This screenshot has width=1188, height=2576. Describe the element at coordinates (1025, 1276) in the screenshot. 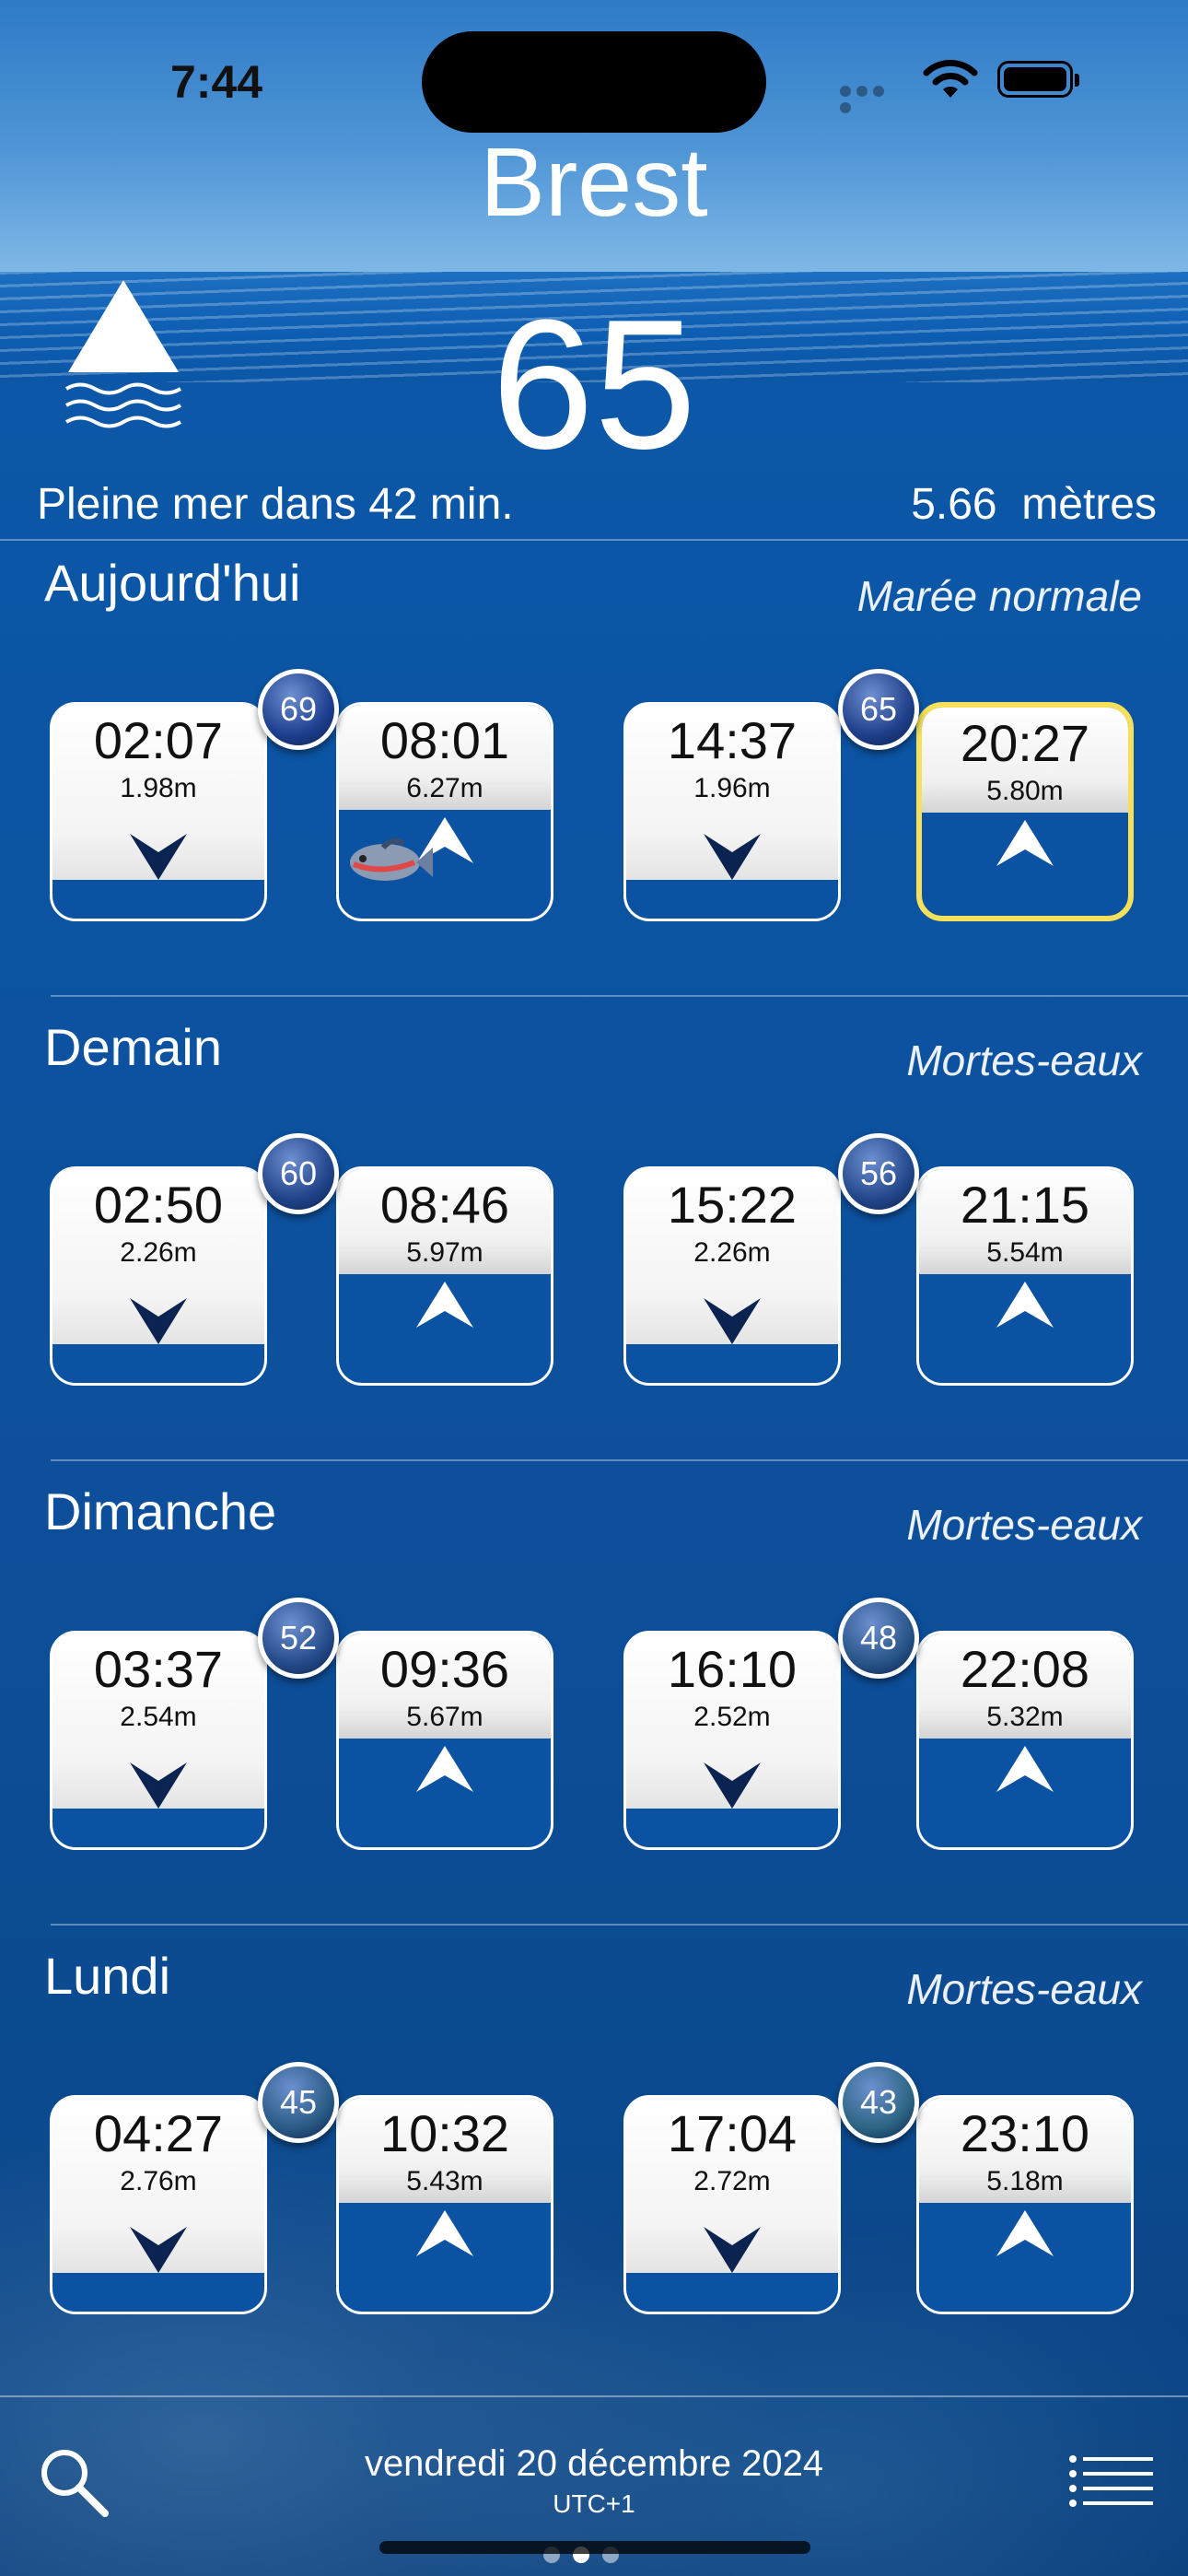

I see `high-tide-card: 21:15 5.54m` at that location.